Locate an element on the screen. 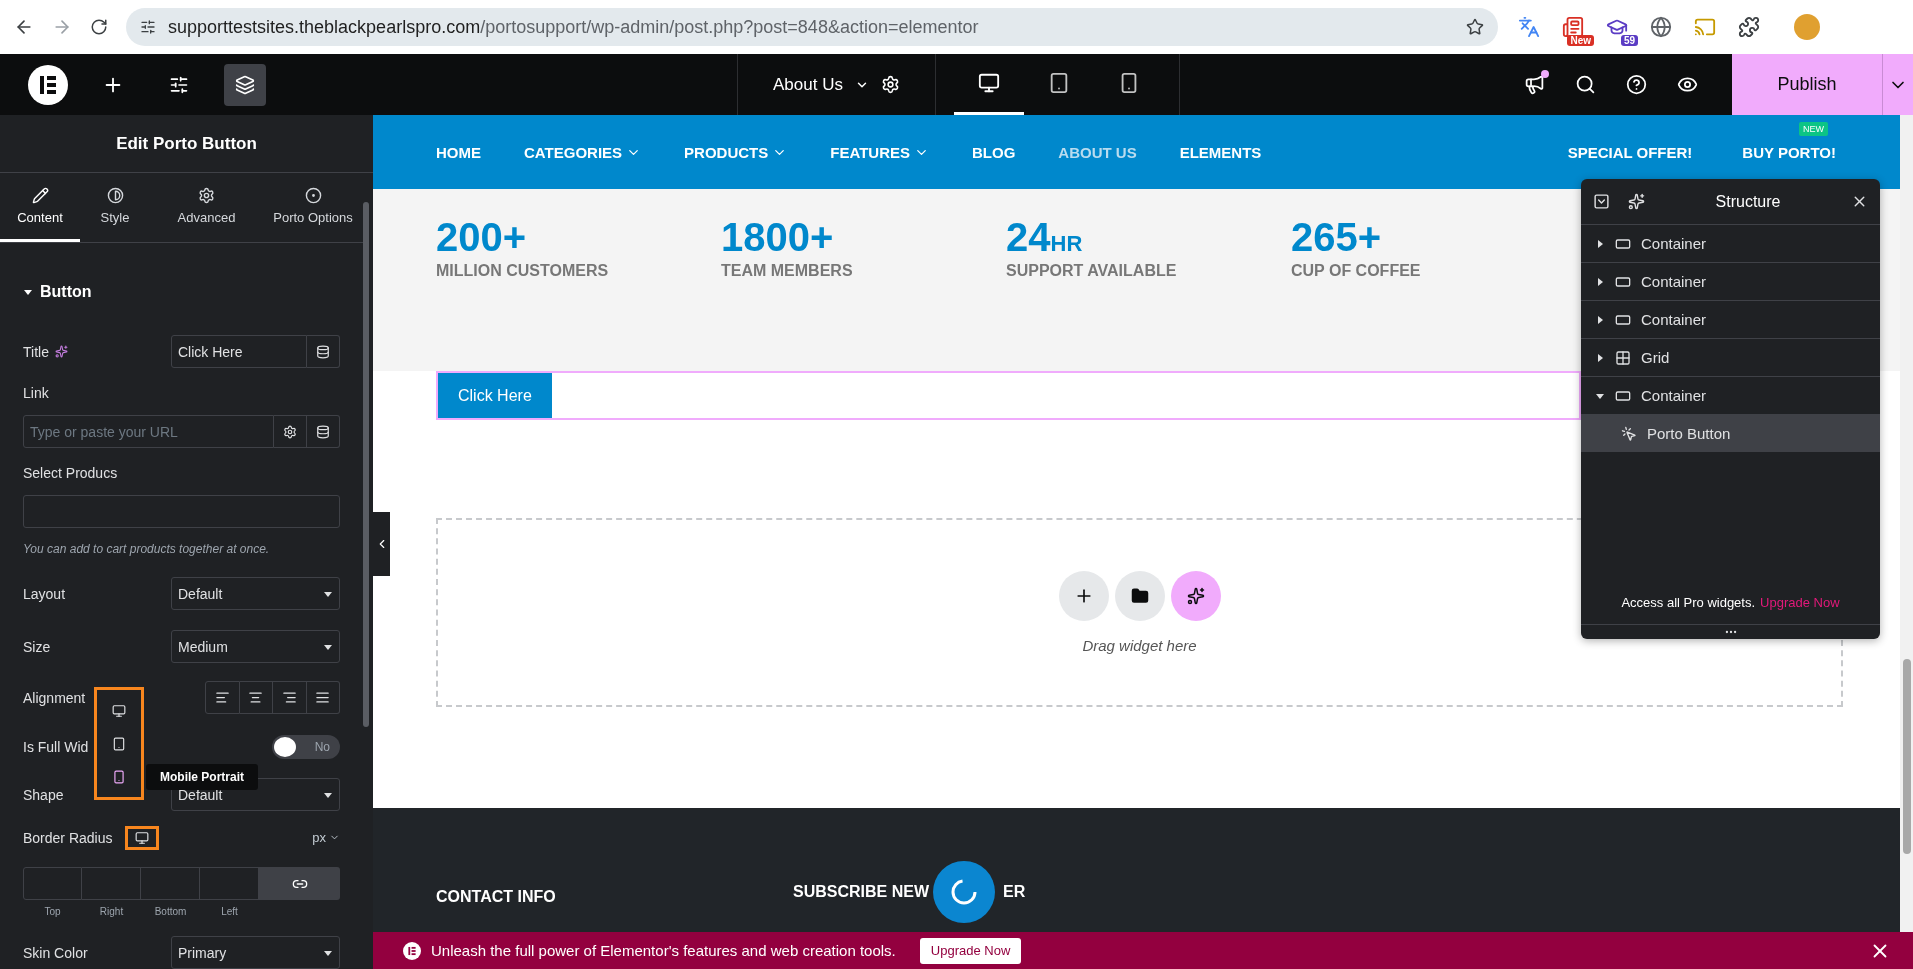  address-bar: supporttestsites.theblackpearlspro.com/portosupport/wp-admin/post.php?post=848&action=elementor is located at coordinates (812, 27).